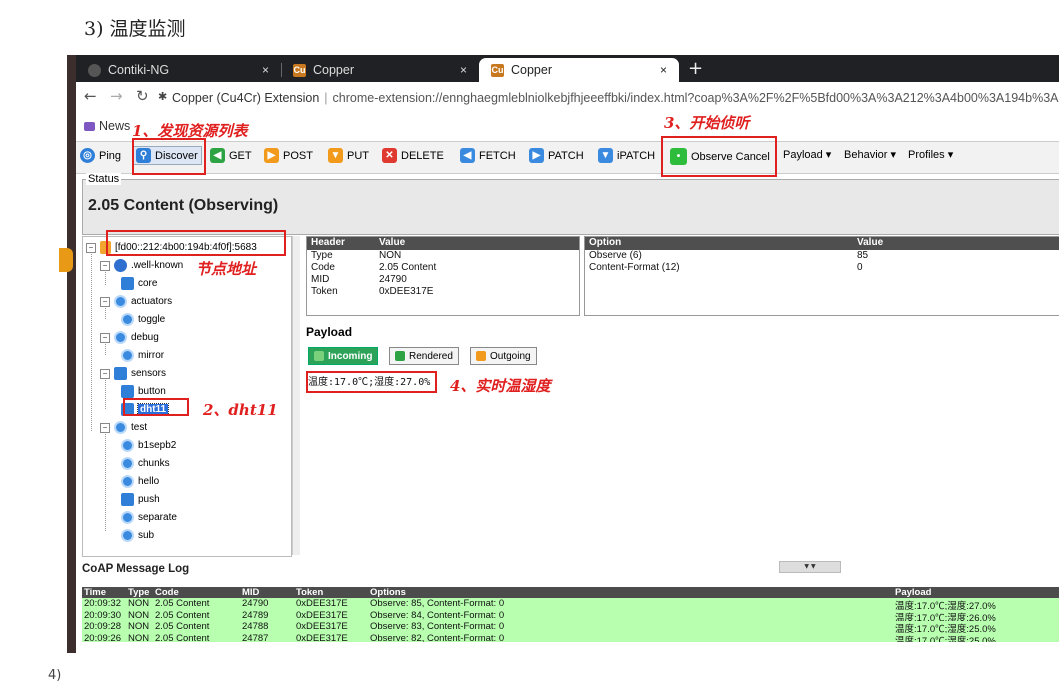  I want to click on tab-label: Incoming, so click(350, 356).